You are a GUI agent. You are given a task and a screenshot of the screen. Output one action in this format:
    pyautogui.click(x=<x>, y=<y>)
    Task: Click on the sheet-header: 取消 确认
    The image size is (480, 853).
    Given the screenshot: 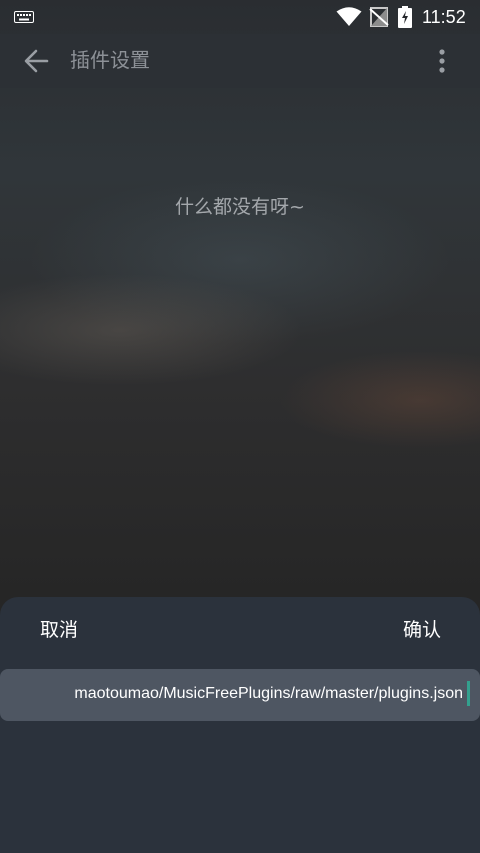 What is the action you would take?
    pyautogui.click(x=240, y=630)
    